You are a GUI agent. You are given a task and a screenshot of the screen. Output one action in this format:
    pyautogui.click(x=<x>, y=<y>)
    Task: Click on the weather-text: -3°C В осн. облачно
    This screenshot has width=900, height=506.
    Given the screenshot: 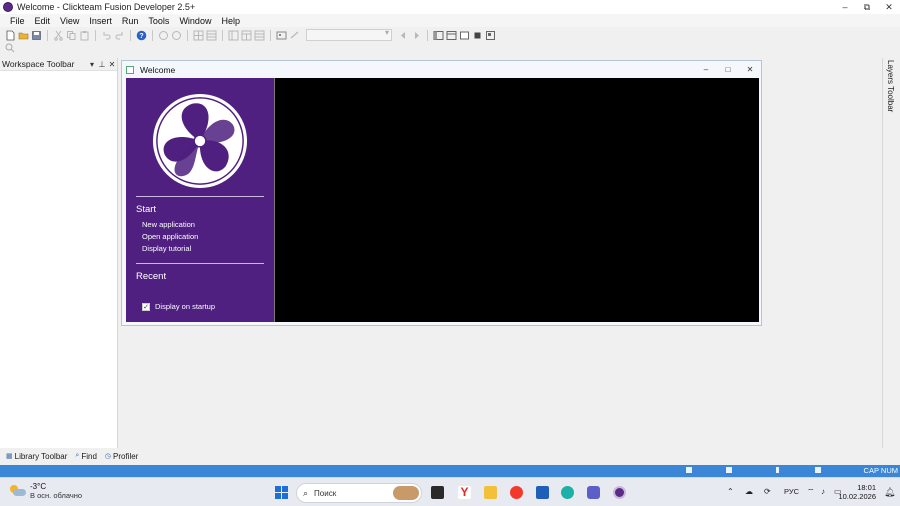 What is the action you would take?
    pyautogui.click(x=56, y=491)
    